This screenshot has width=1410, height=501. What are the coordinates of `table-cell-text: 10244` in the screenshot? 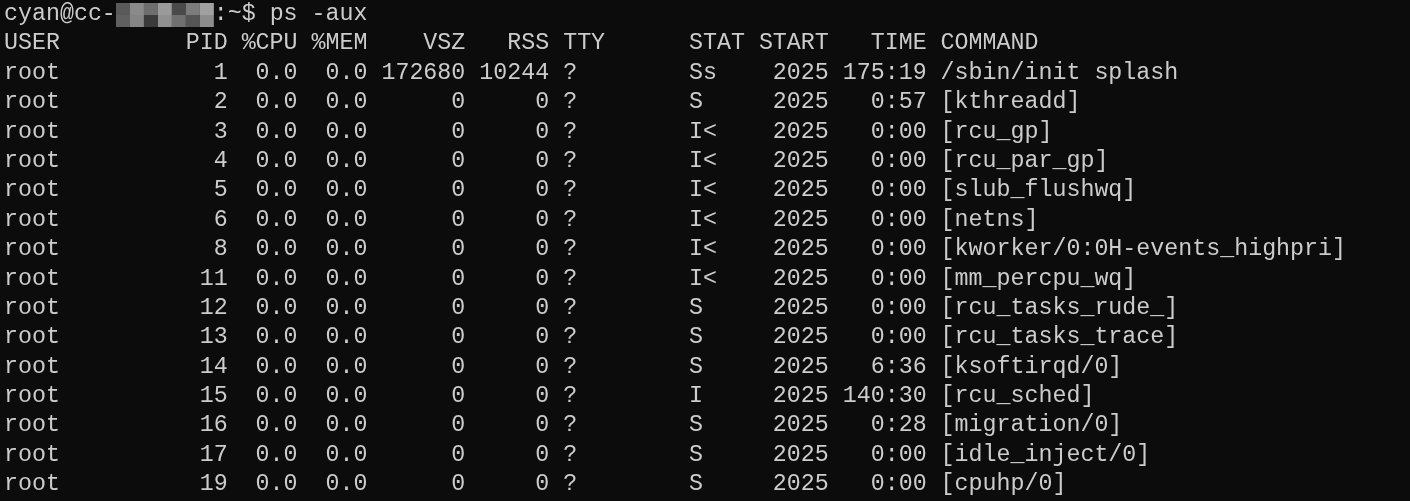 It's located at (514, 73).